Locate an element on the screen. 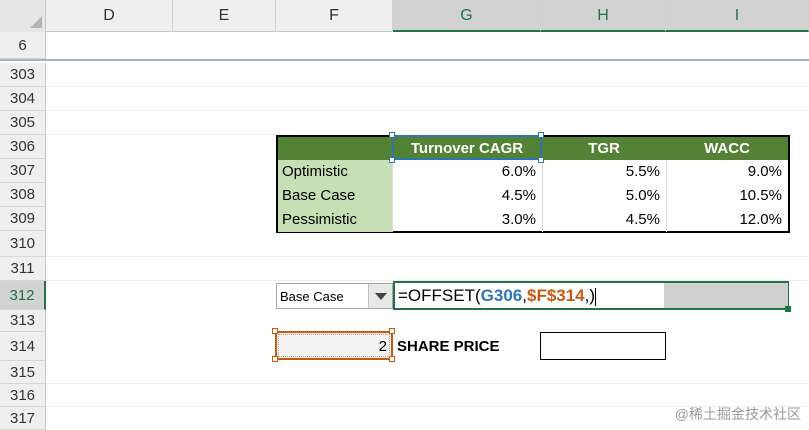 The image size is (809, 430). row-header-308: 308 is located at coordinates (23, 195).